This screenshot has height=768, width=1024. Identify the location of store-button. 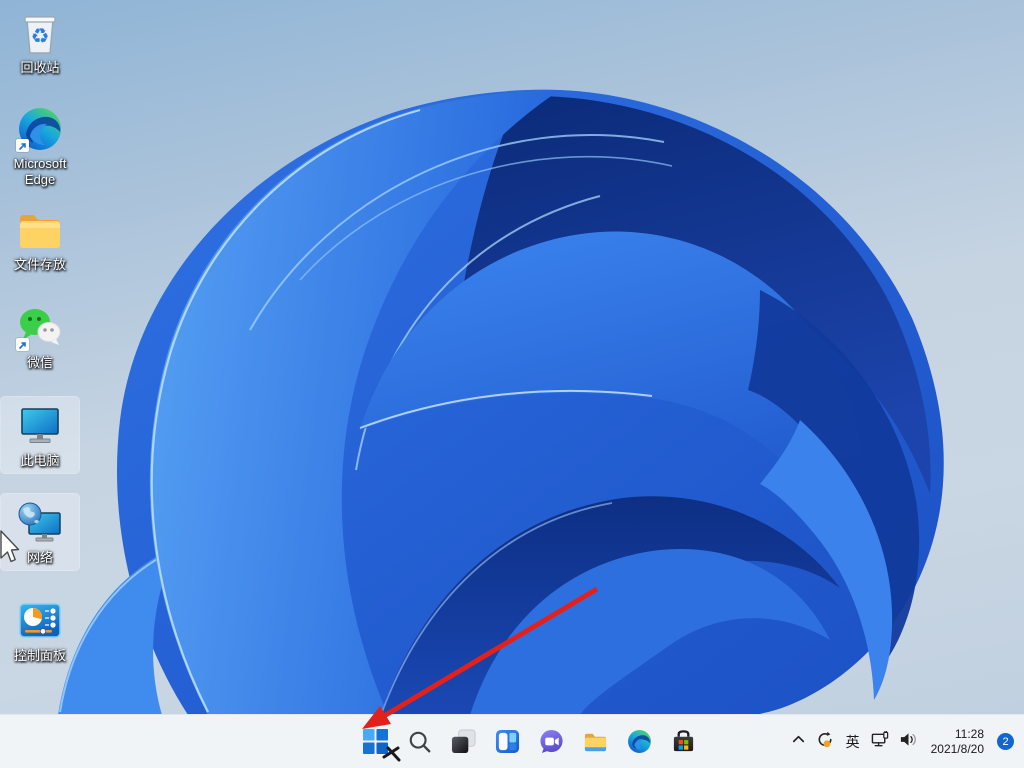
(683, 742).